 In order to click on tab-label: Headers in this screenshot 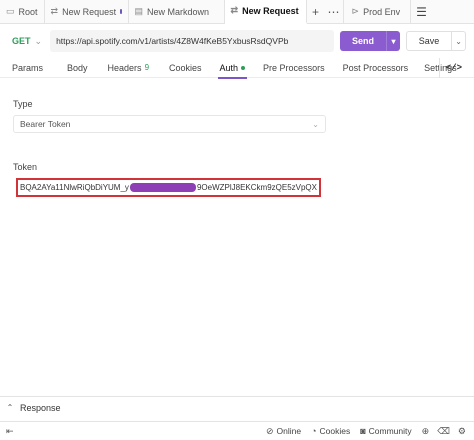, I will do `click(124, 67)`.